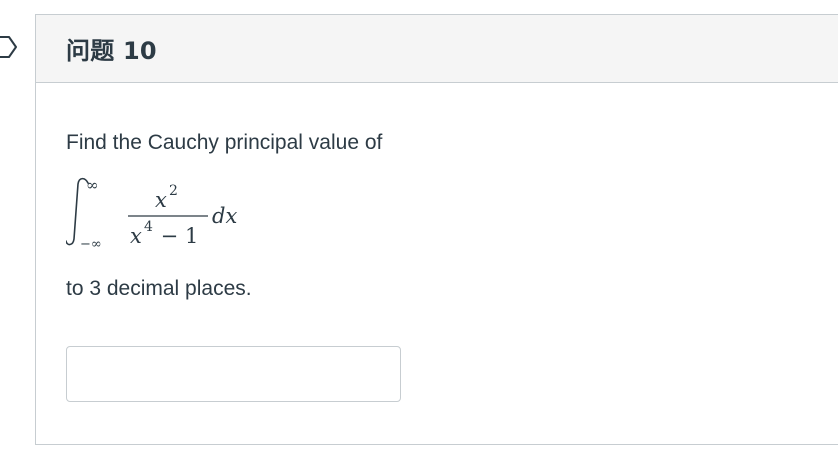 This screenshot has width=838, height=460. Describe the element at coordinates (224, 216) in the screenshot. I see `differential: dx` at that location.